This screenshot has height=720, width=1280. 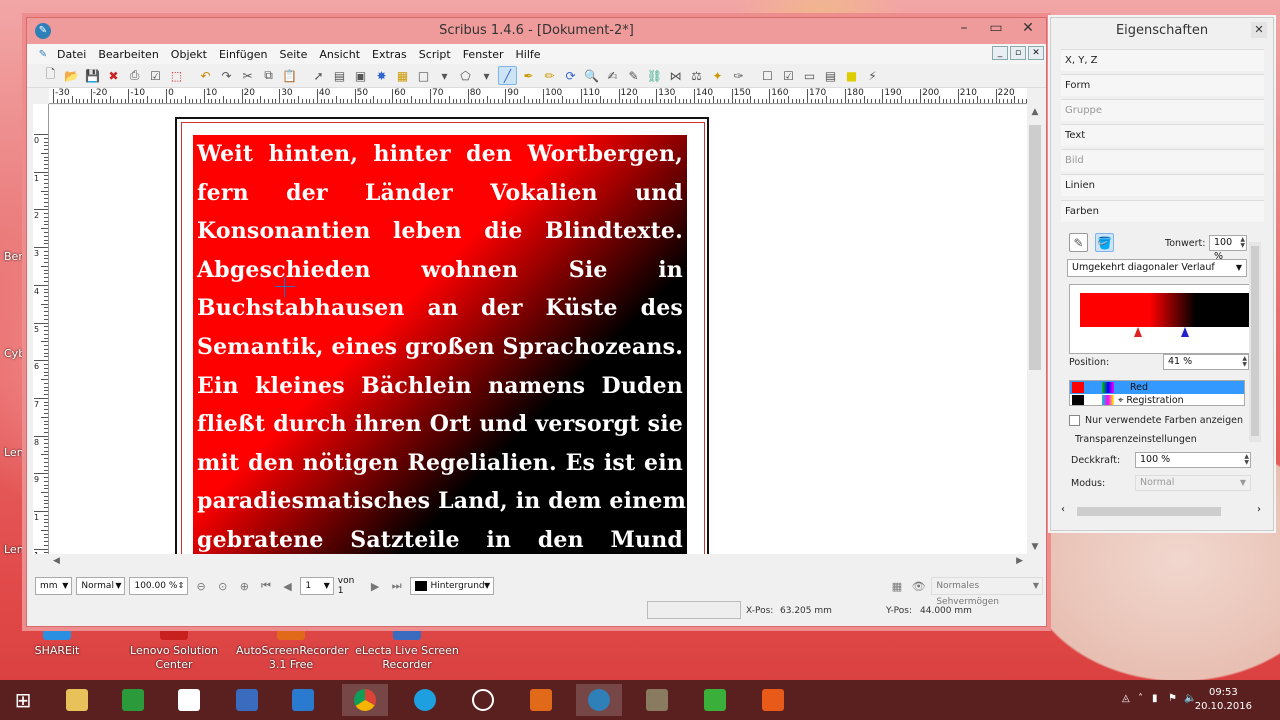 What do you see at coordinates (425, 700) in the screenshot?
I see `taskbar-ie` at bounding box center [425, 700].